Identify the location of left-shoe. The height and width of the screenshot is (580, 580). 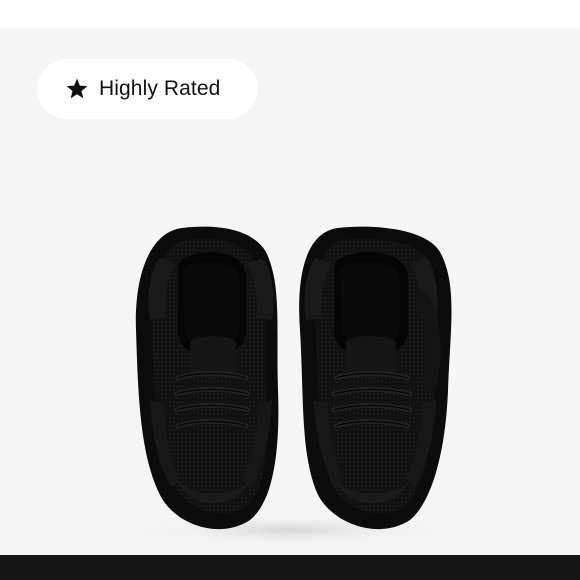
(207, 378).